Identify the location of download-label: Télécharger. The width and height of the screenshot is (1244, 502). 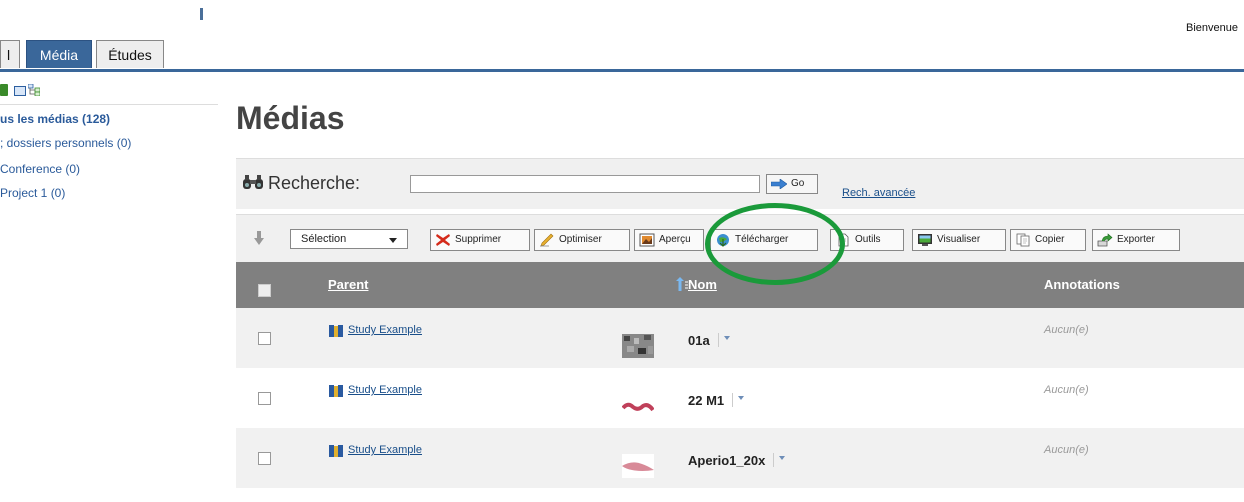
(762, 239).